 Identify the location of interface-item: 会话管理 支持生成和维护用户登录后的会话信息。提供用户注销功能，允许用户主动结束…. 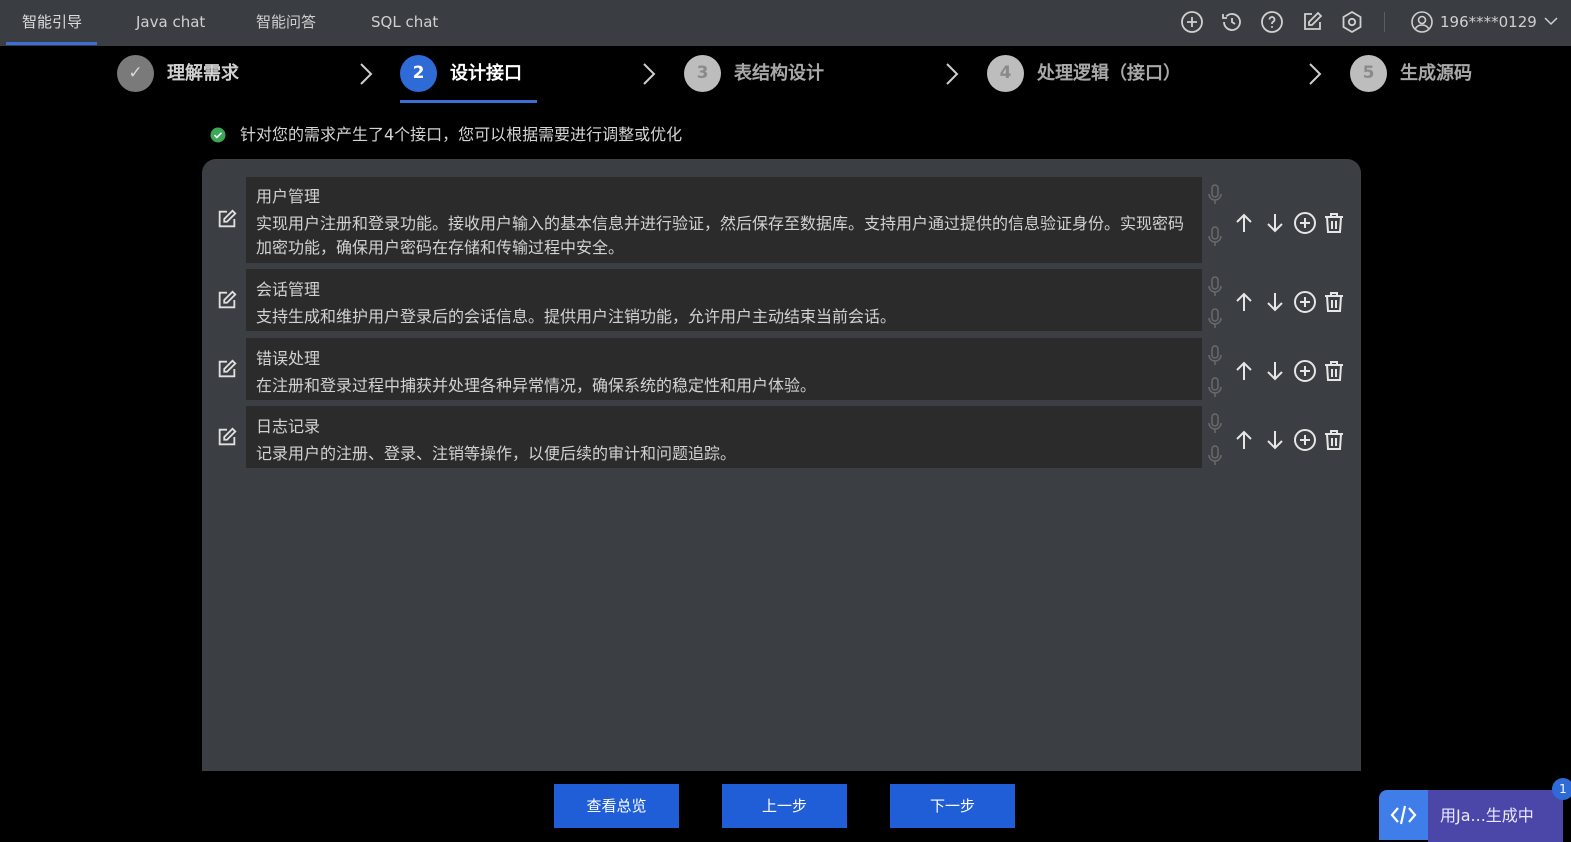
(724, 300).